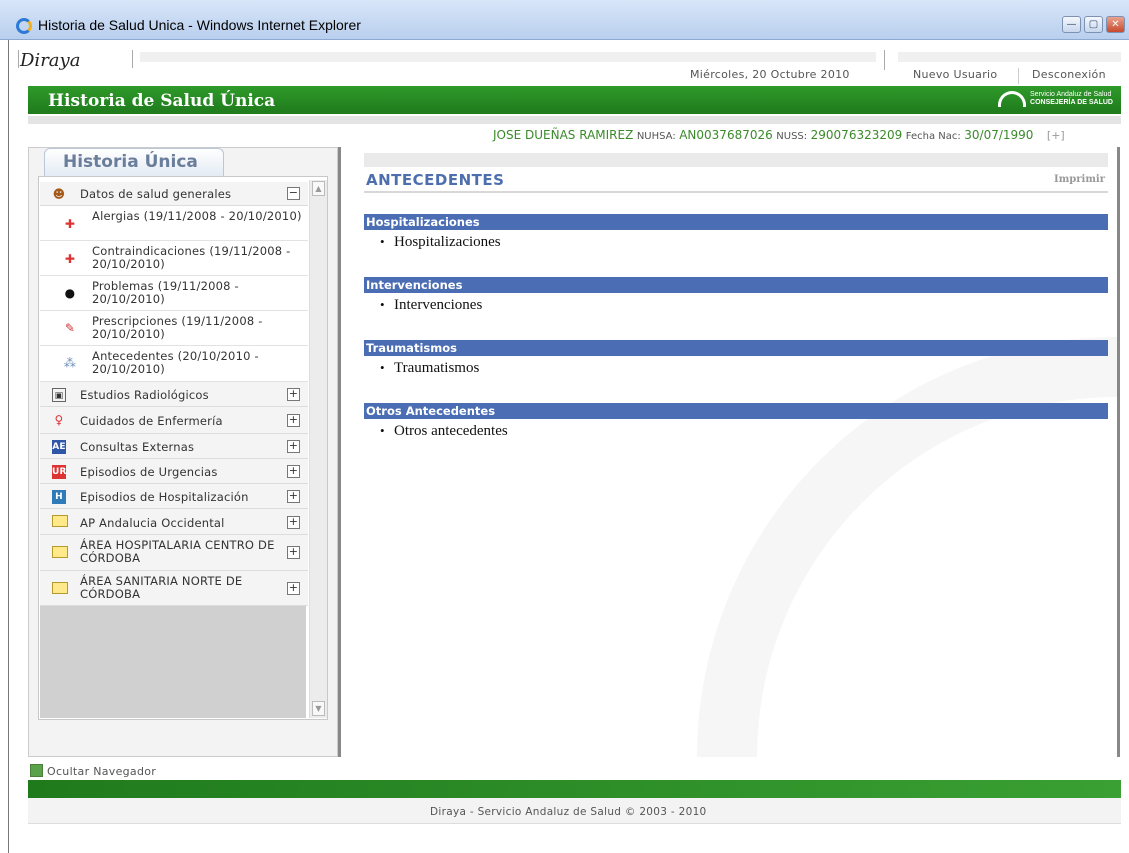  I want to click on section-heading-otros-antecedentes: Otros Antecedentes, so click(736, 411).